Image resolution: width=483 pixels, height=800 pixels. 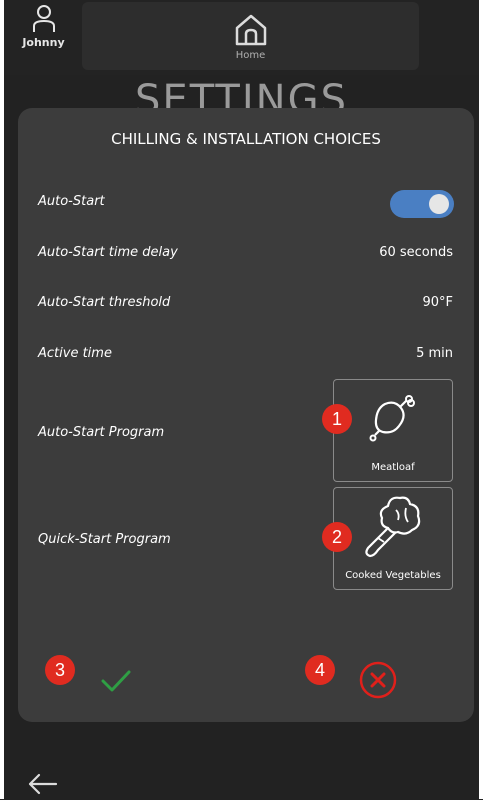 I want to click on home-tab: Home, so click(x=250, y=36).